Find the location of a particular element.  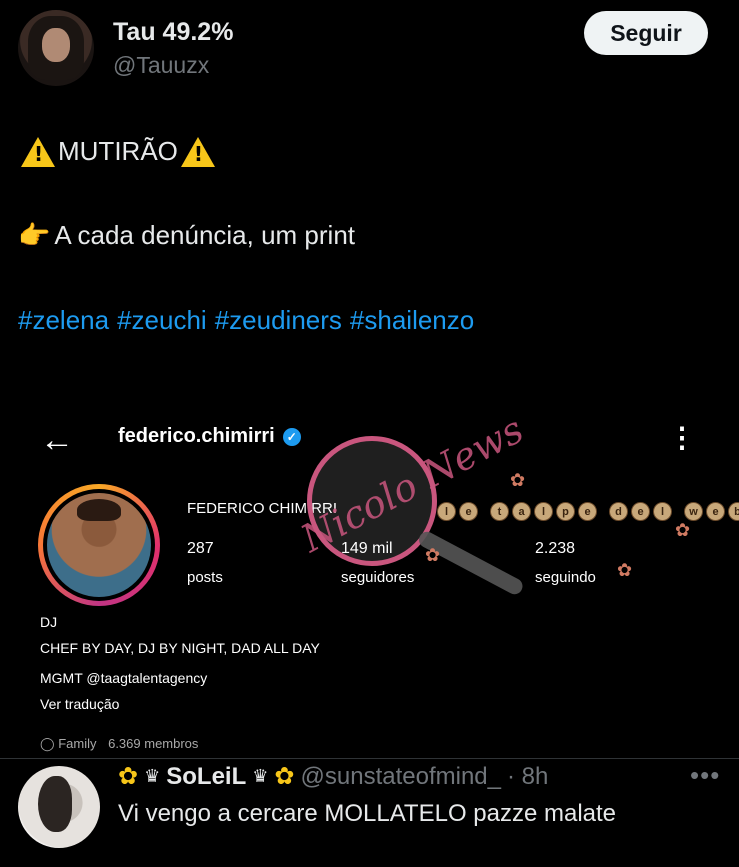

watermark-talpe: letalpedelweb is located at coordinates (588, 511).